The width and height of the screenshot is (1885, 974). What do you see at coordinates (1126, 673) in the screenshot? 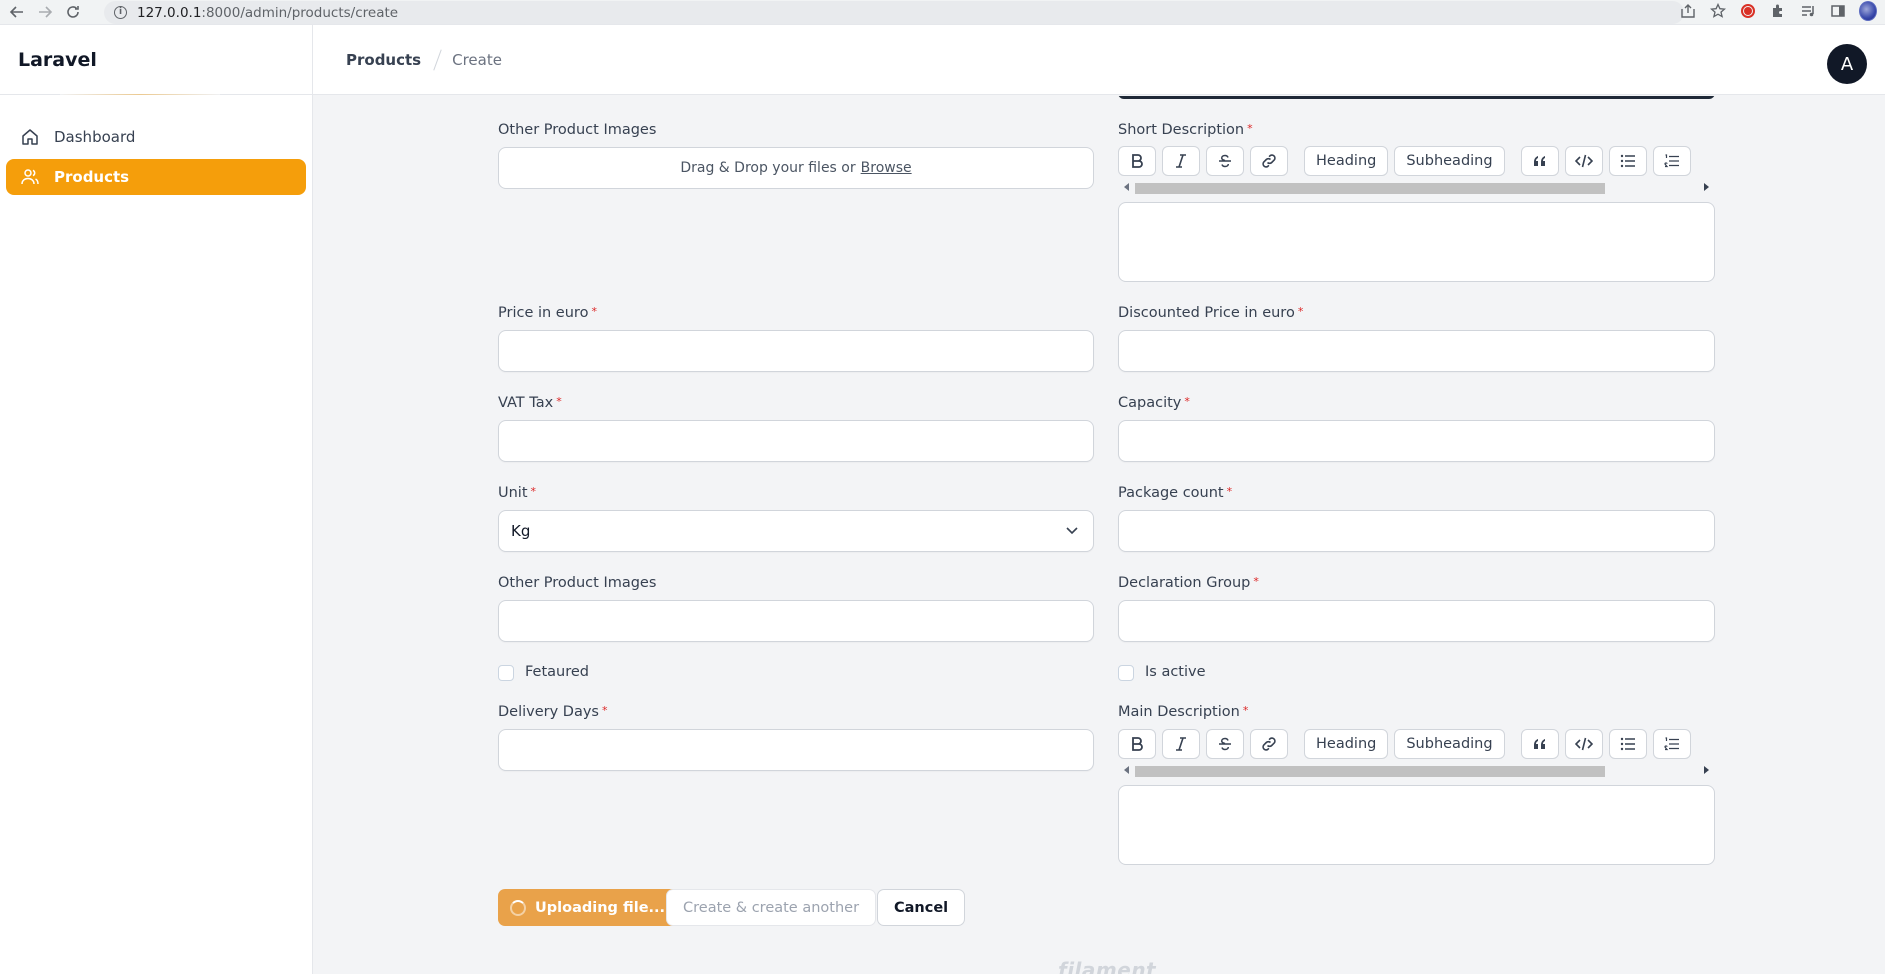
I see `is-active-checkbox` at bounding box center [1126, 673].